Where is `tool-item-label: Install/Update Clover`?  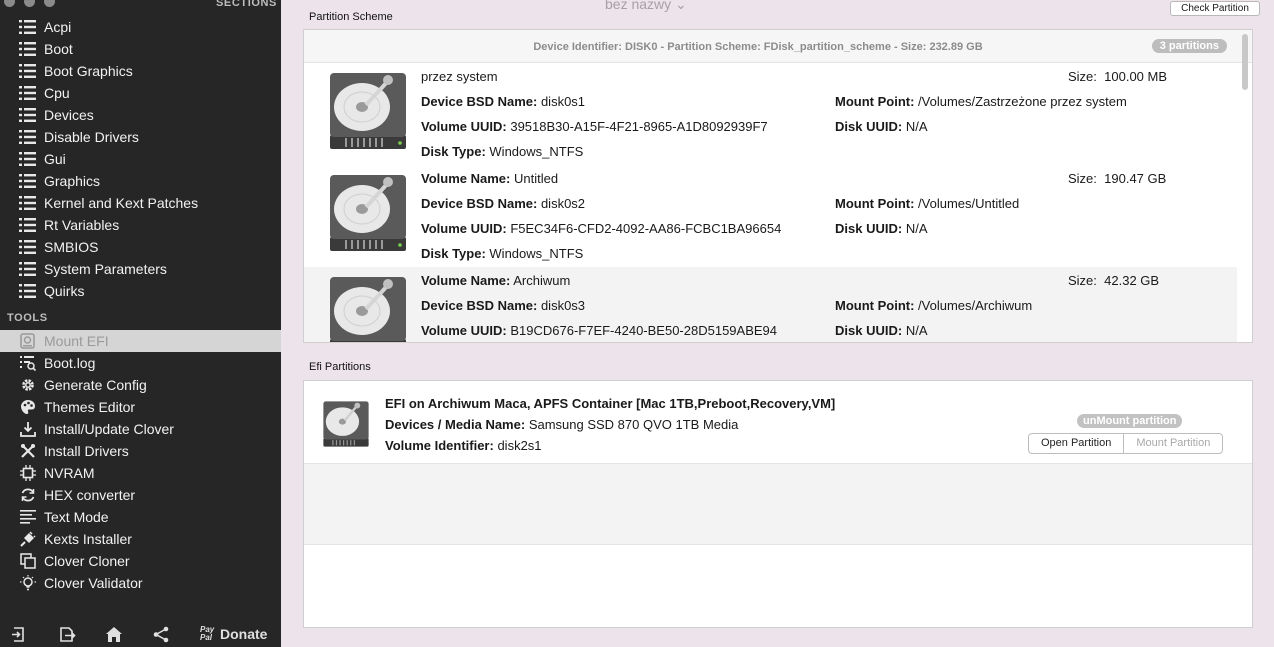 tool-item-label: Install/Update Clover is located at coordinates (109, 429).